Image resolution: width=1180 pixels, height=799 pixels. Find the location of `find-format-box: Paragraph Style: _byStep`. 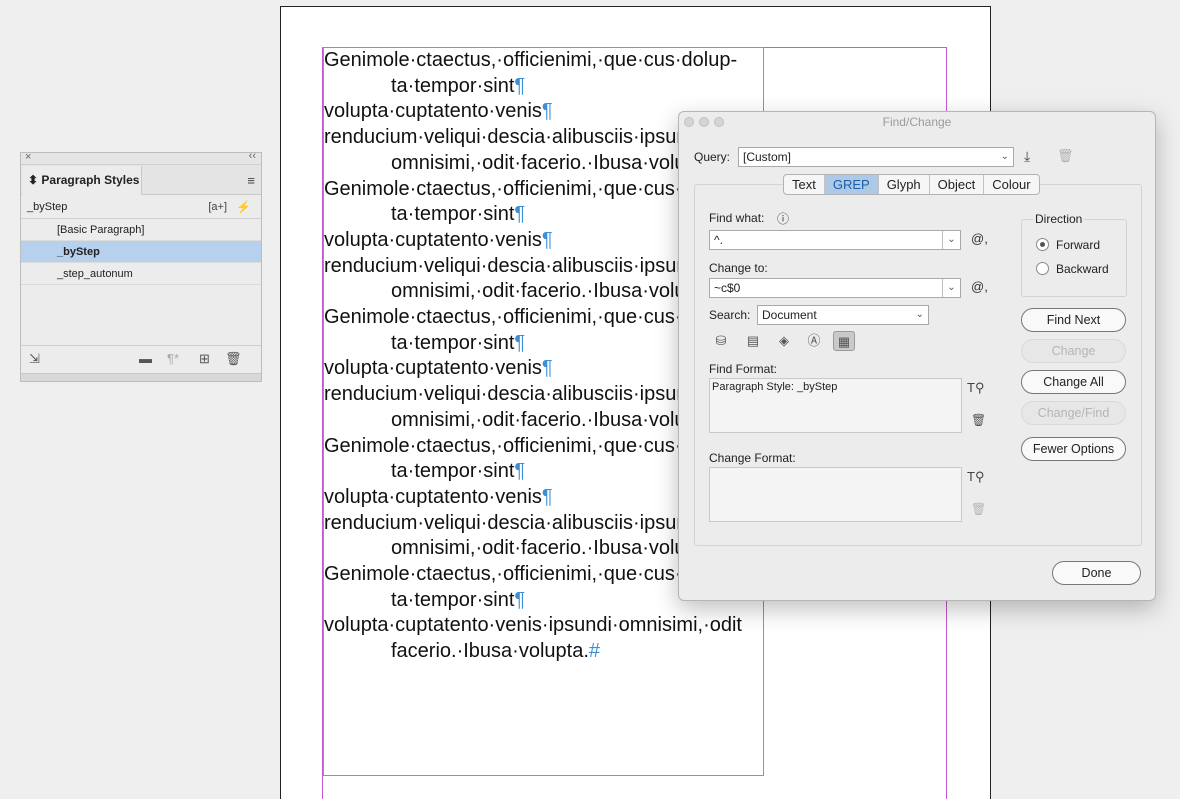

find-format-box: Paragraph Style: _byStep is located at coordinates (835, 405).